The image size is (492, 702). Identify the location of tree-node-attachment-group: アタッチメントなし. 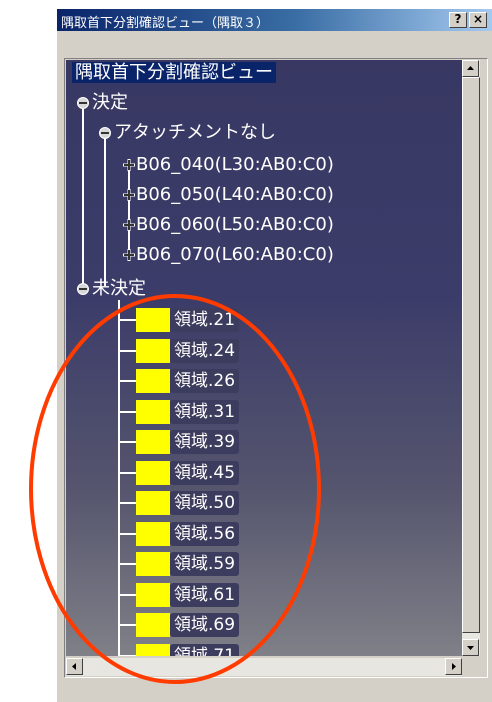
(195, 133).